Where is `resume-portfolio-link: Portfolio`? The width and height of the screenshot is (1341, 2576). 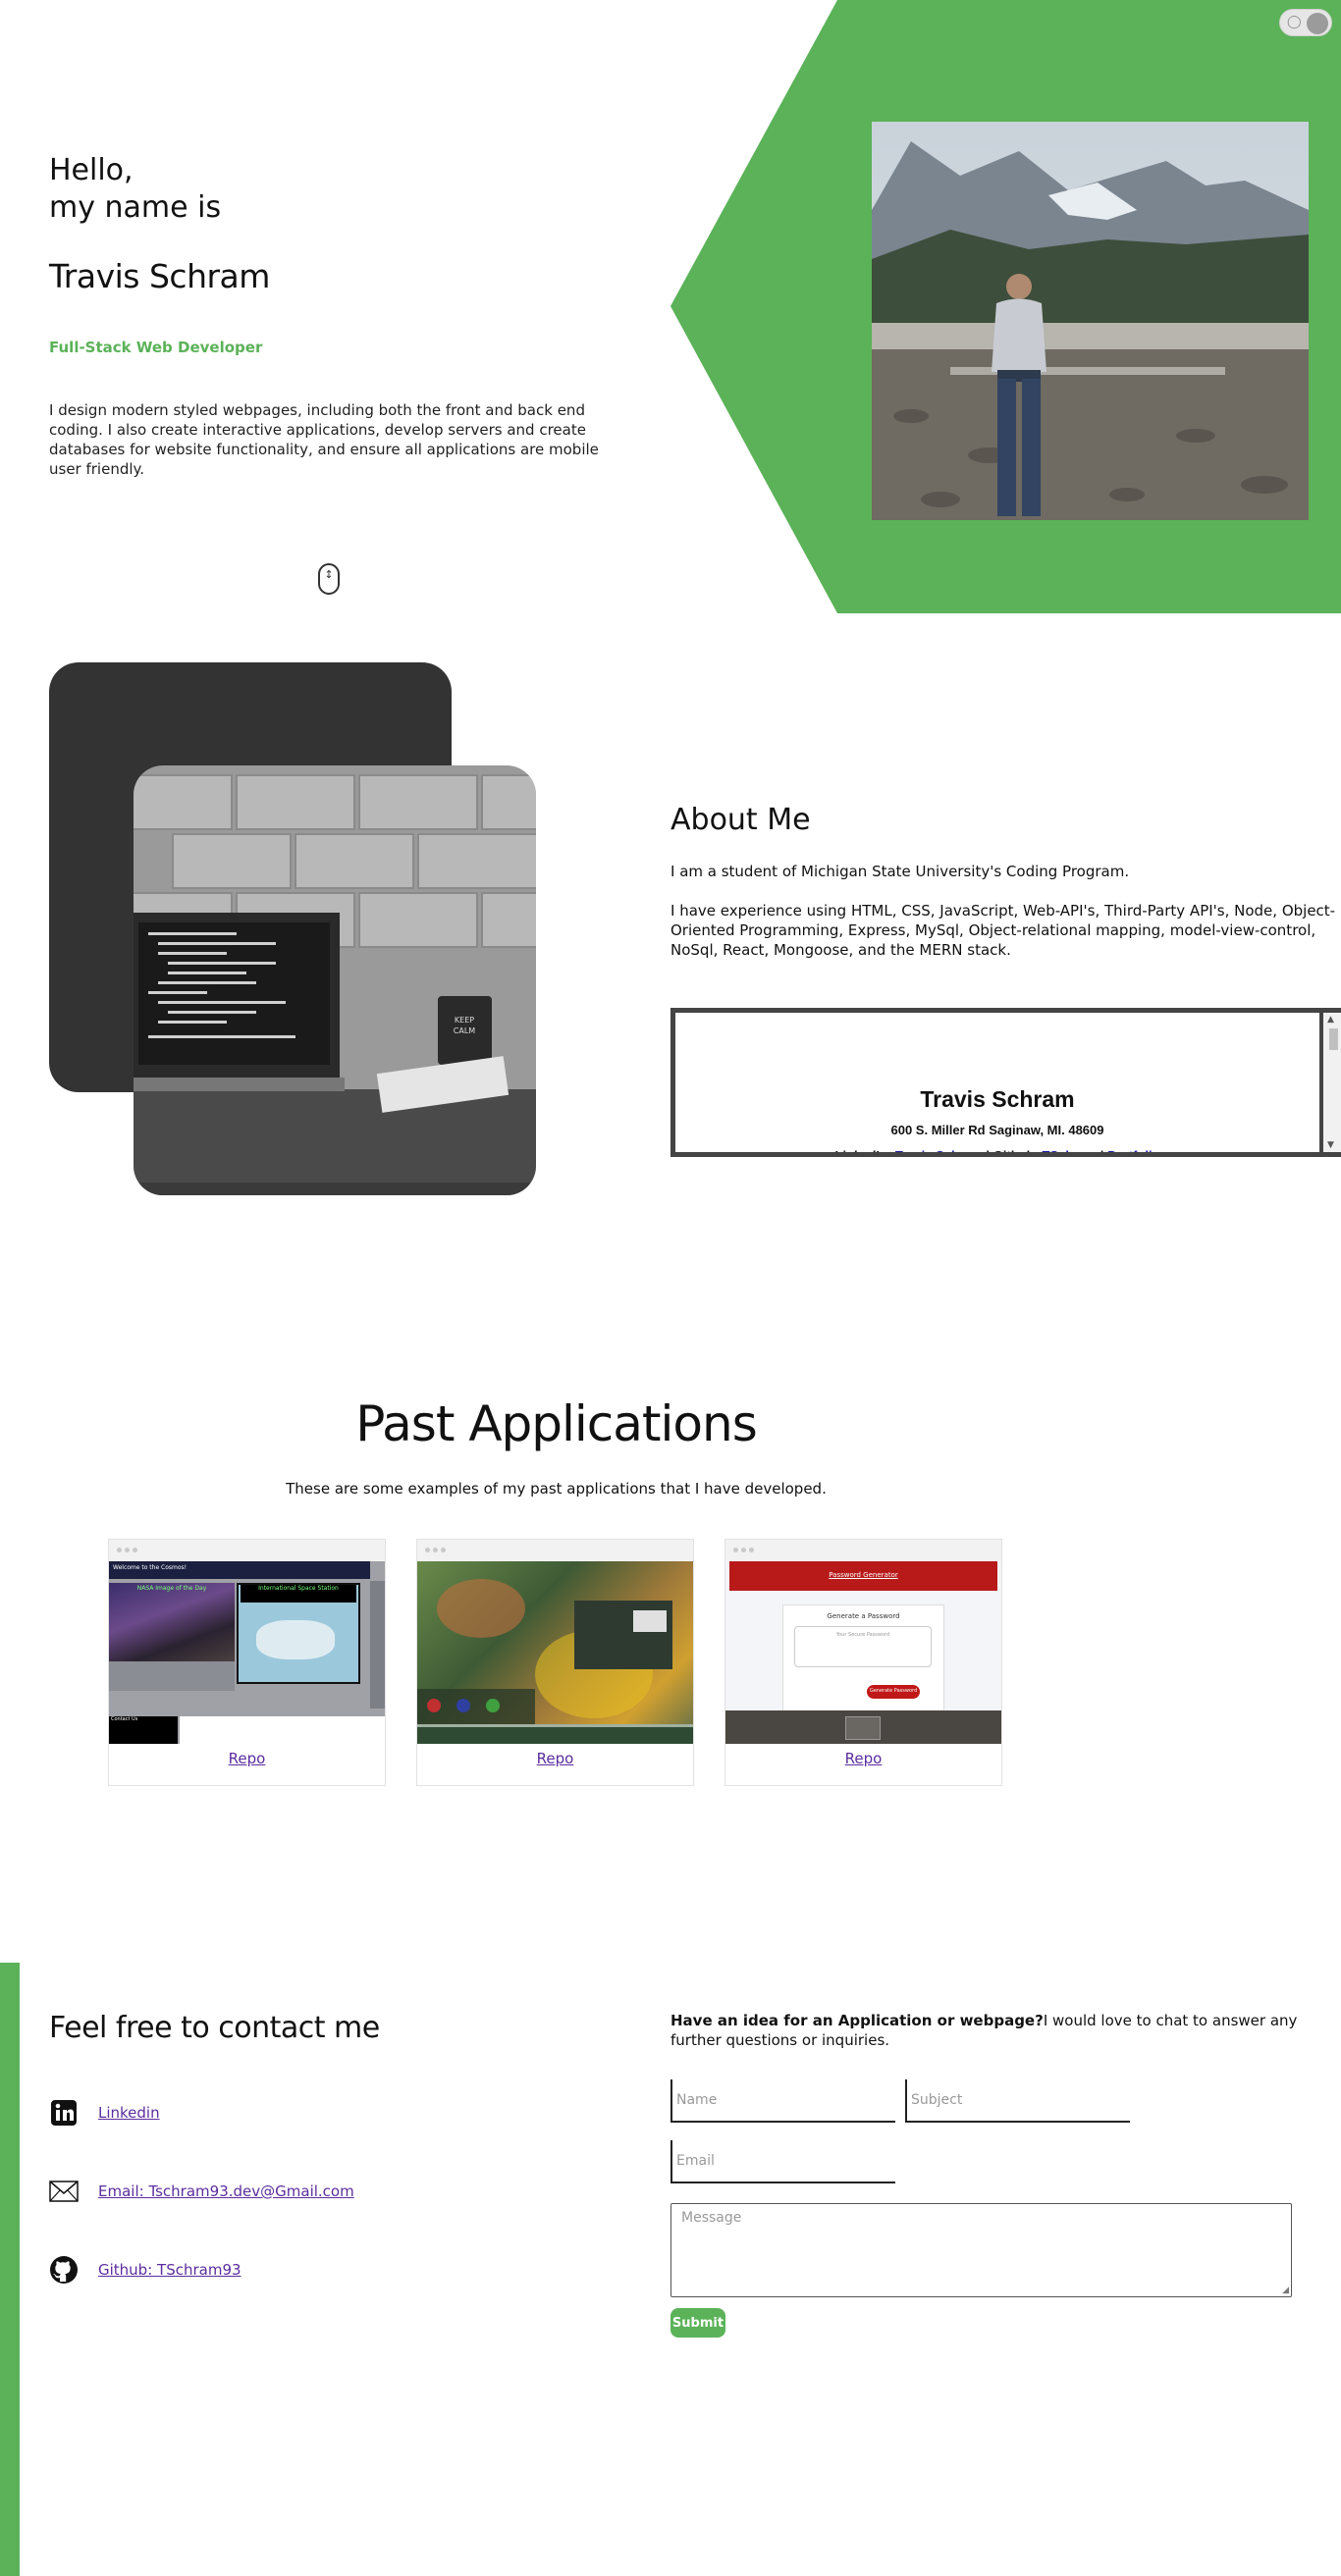 resume-portfolio-link: Portfolio is located at coordinates (1133, 1150).